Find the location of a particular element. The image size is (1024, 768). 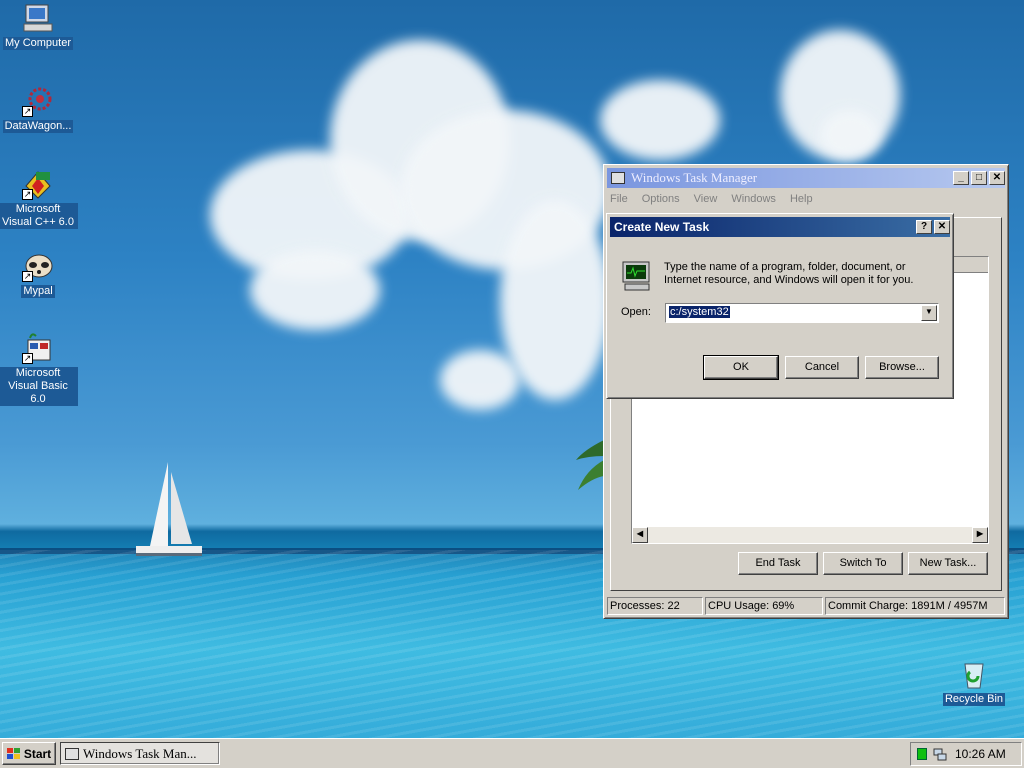

help-button: ? is located at coordinates (924, 227).